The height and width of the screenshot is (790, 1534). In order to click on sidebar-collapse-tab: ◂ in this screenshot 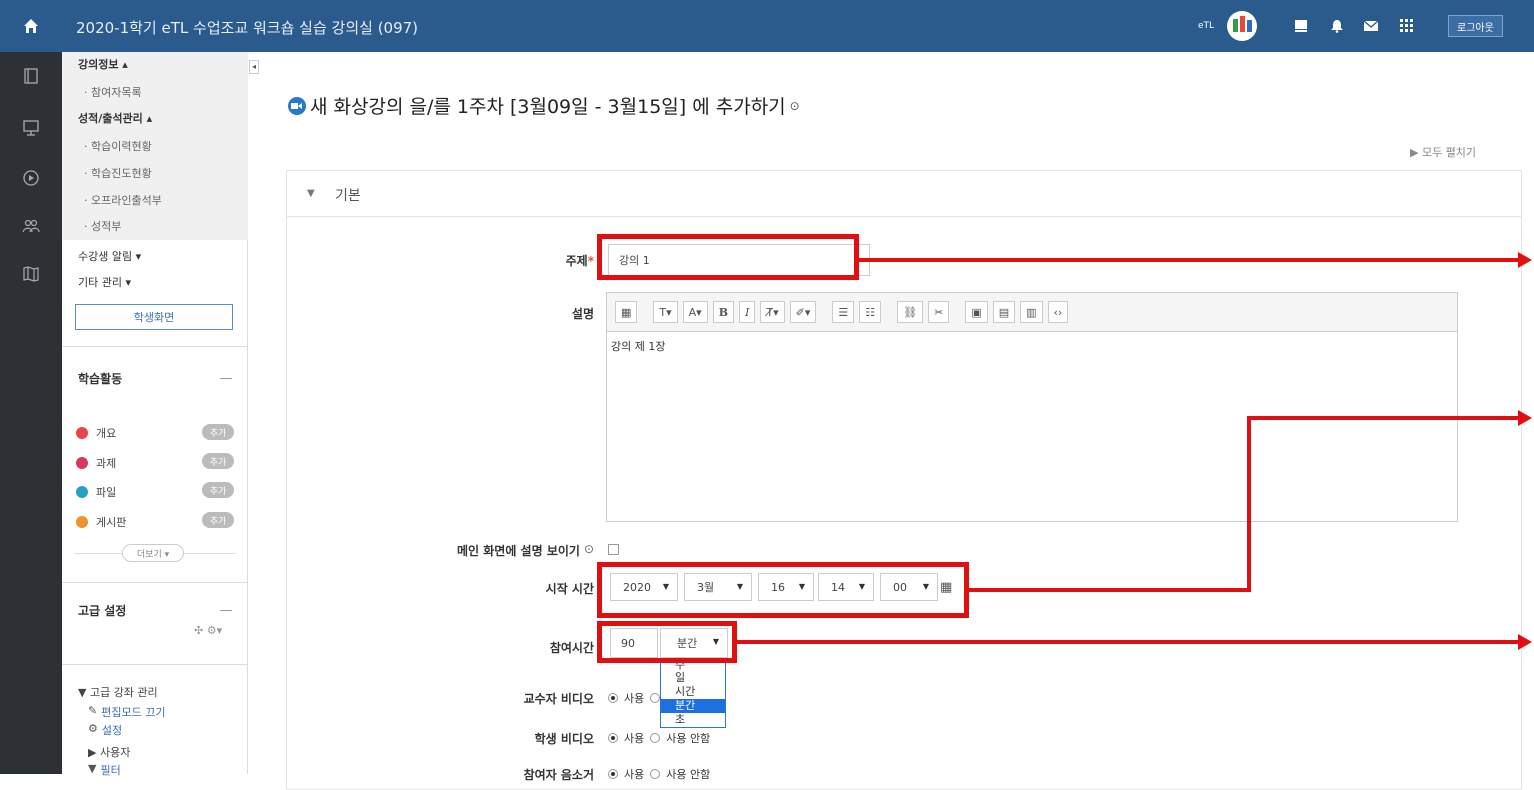, I will do `click(254, 67)`.